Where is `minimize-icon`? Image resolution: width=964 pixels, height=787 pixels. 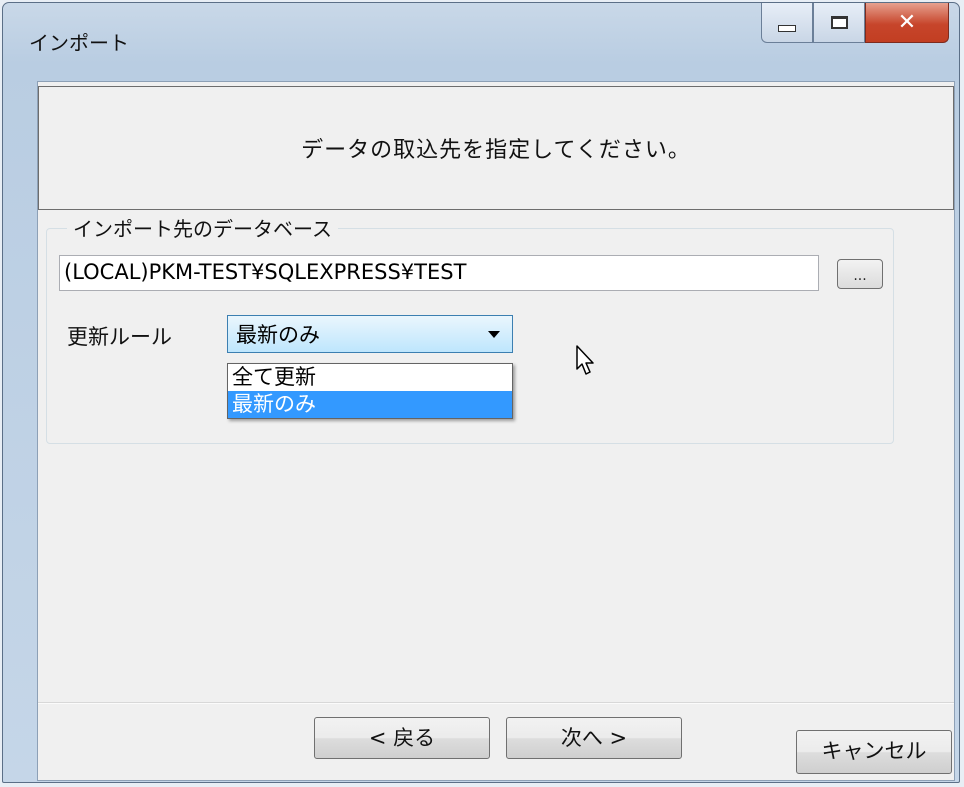
minimize-icon is located at coordinates (787, 28).